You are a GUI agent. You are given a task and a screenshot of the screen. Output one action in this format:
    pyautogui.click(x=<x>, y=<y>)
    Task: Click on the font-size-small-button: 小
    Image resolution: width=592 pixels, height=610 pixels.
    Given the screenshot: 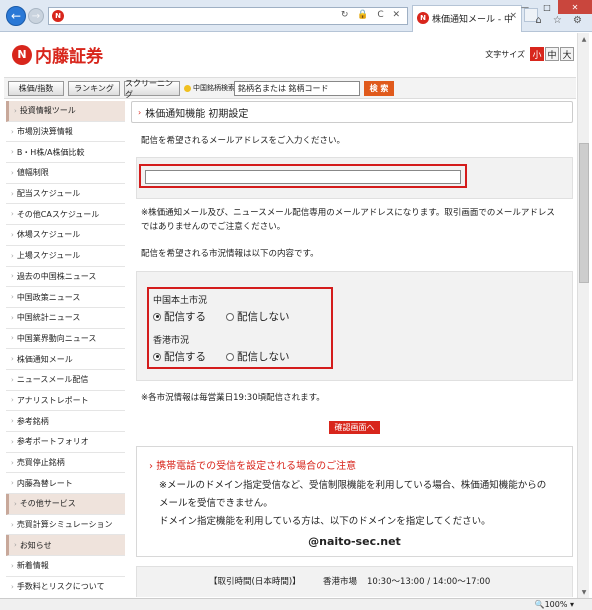 What is the action you would take?
    pyautogui.click(x=537, y=54)
    